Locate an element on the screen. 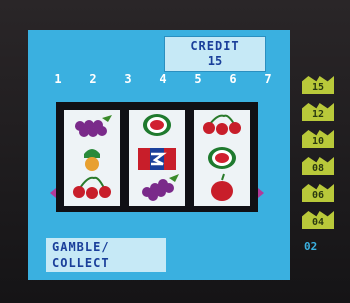 This screenshot has height=303, width=350. paytable-value: 04 is located at coordinates (318, 222).